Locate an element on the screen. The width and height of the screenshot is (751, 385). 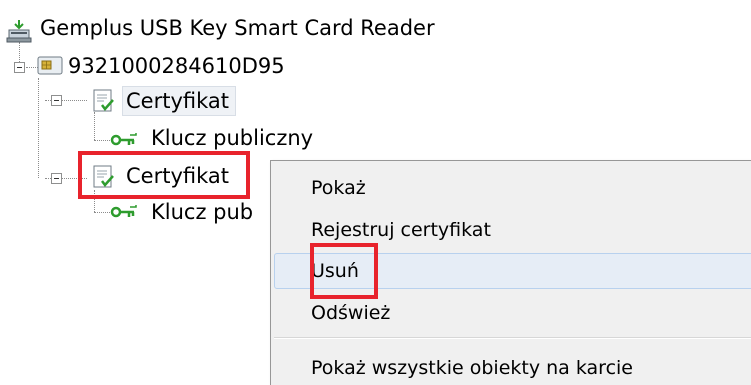
tree-node-public-key-1: Klucz publiczny is located at coordinates (232, 138).